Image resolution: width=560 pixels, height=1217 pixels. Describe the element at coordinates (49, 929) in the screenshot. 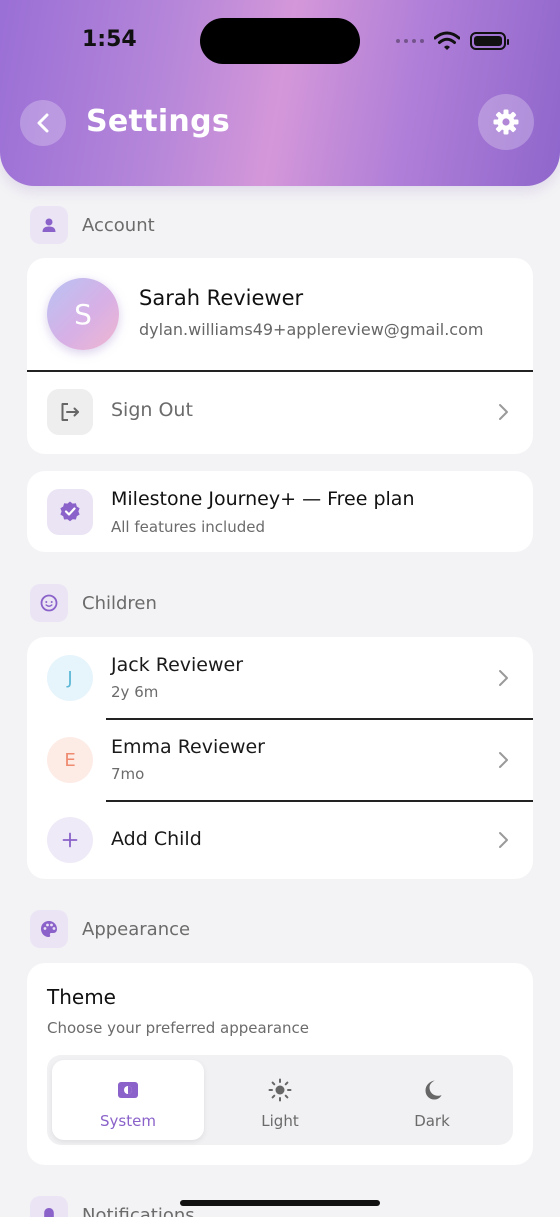

I see `palette-icon` at that location.